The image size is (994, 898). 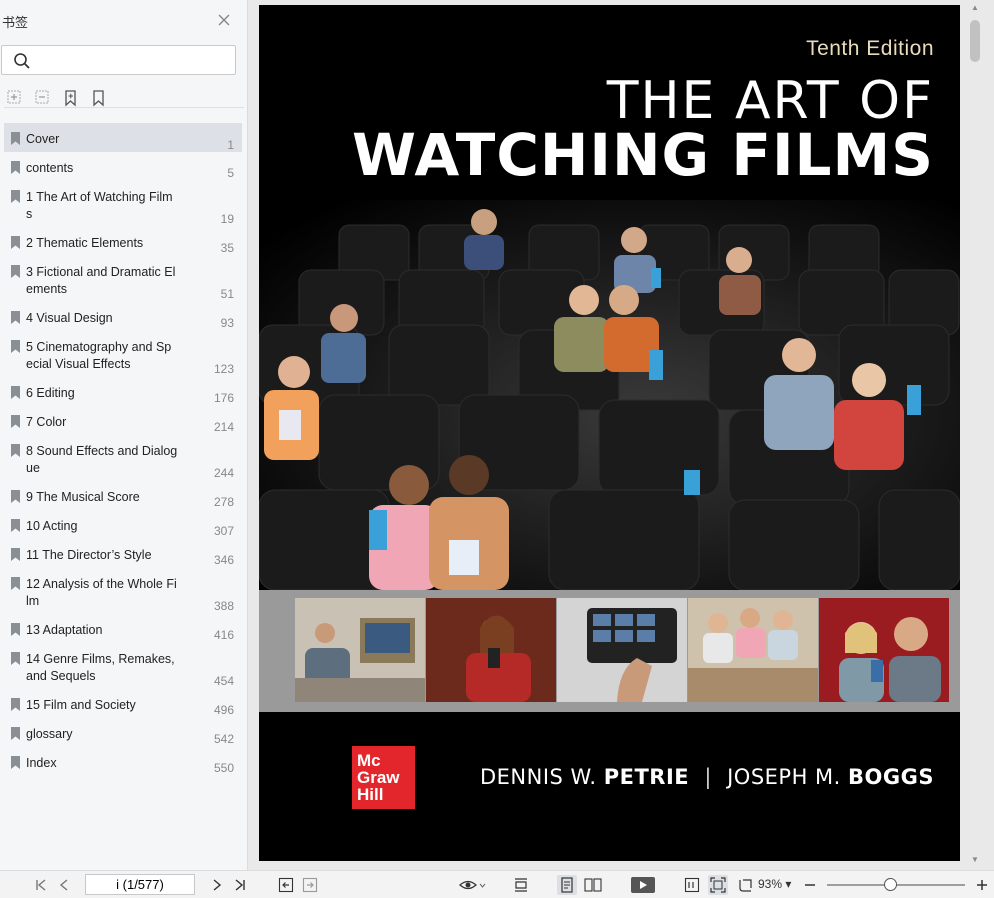 What do you see at coordinates (286, 885) in the screenshot?
I see `go-back-icon` at bounding box center [286, 885].